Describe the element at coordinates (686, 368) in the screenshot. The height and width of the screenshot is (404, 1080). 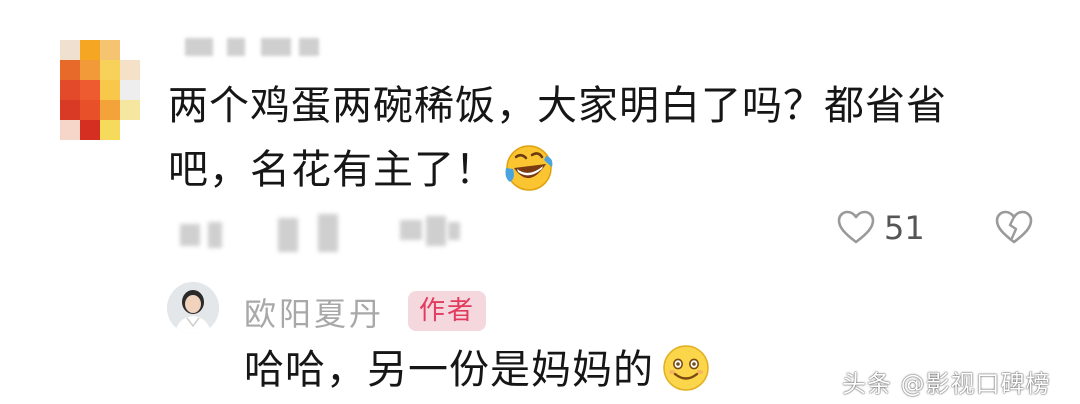
I see `smiling-emoji-icon` at that location.